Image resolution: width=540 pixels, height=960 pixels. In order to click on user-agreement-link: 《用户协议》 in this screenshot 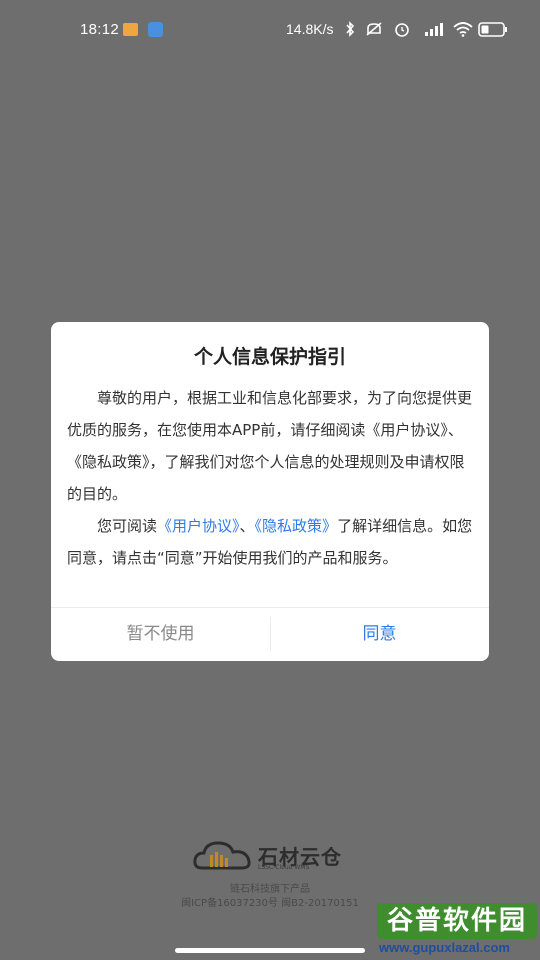, I will do `click(198, 526)`.